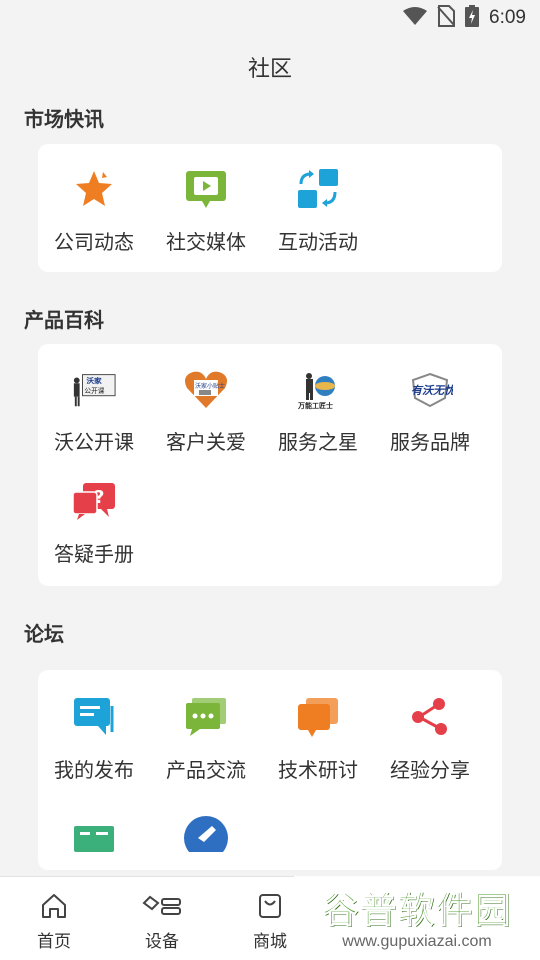 The image size is (540, 960). What do you see at coordinates (318, 242) in the screenshot?
I see `tile-label: 互动活动` at bounding box center [318, 242].